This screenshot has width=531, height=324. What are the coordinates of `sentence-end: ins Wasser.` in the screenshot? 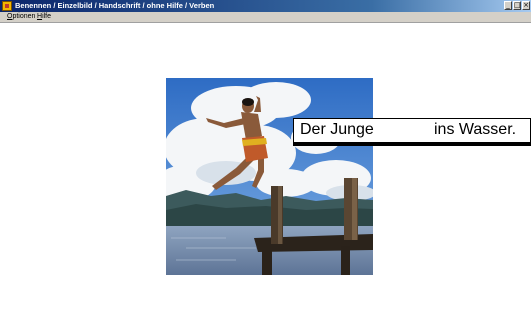 It's located at (475, 129).